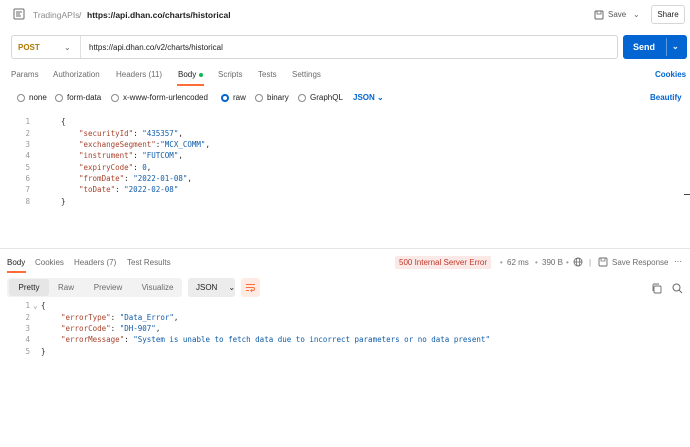 The height and width of the screenshot is (447, 690). I want to click on tab-tests: Tests, so click(267, 74).